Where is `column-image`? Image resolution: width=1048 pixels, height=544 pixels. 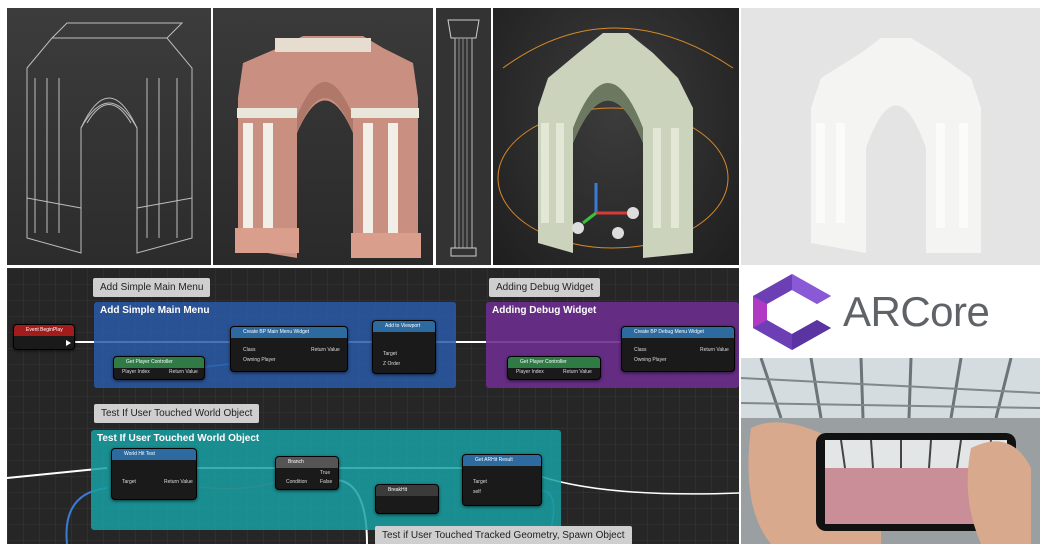 column-image is located at coordinates (463, 138).